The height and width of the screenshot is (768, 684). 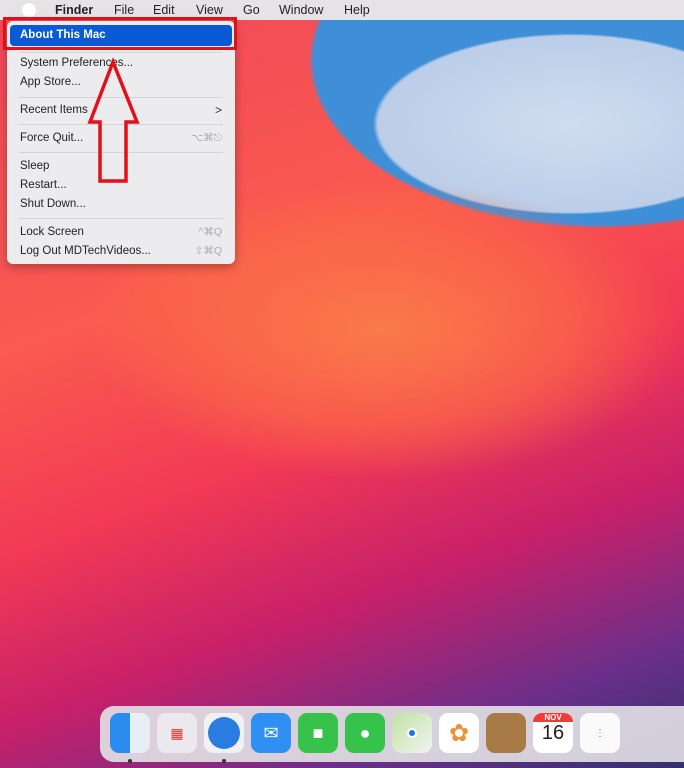 I want to click on launchpad-icon: ▦, so click(x=177, y=733).